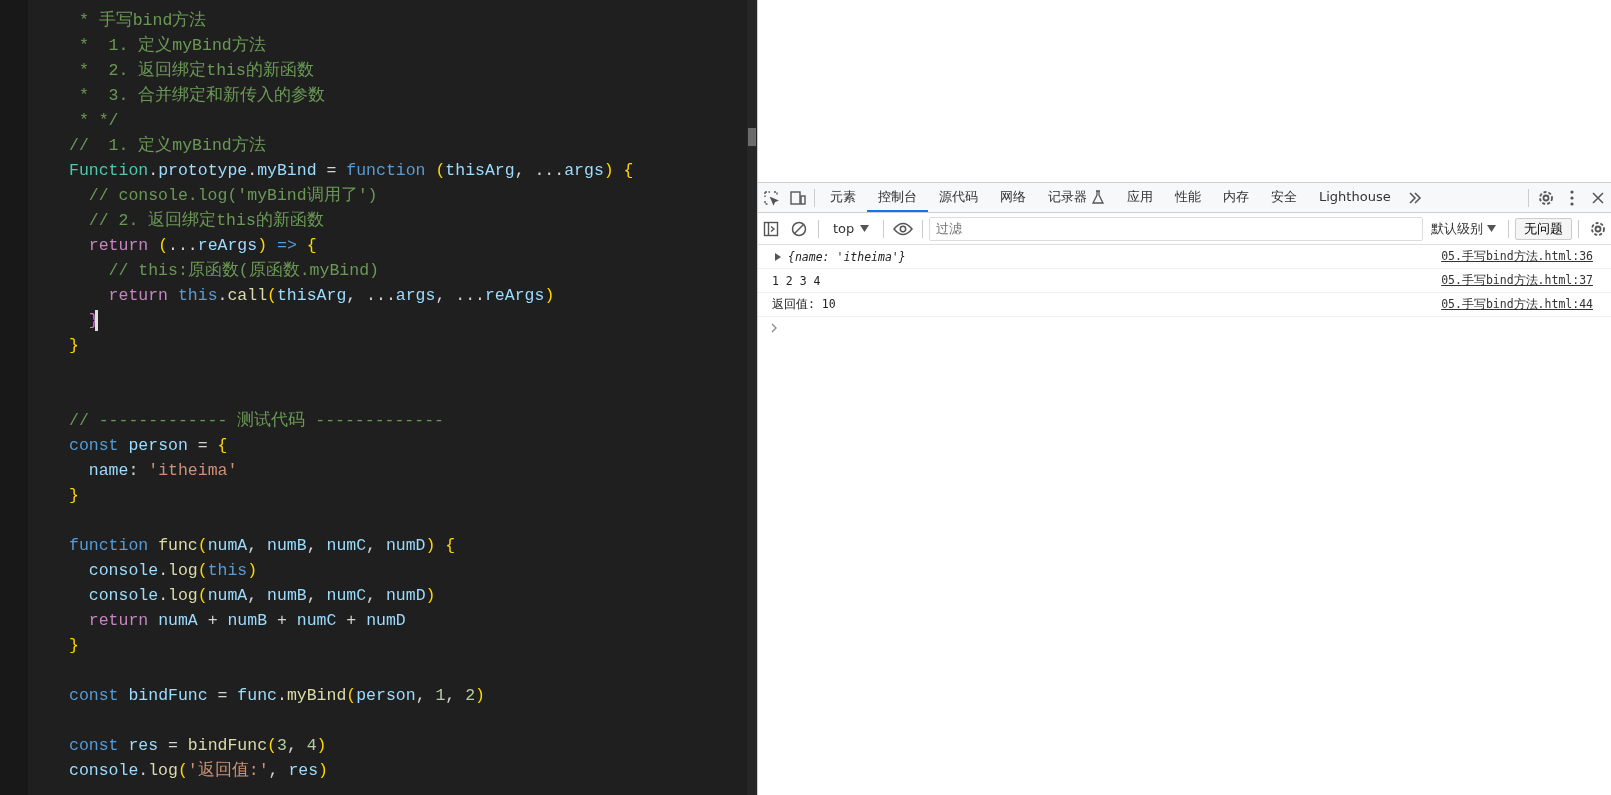 This screenshot has width=1611, height=795. I want to click on code-line: console.log(numA, numB, numC, numD), so click(261, 596).